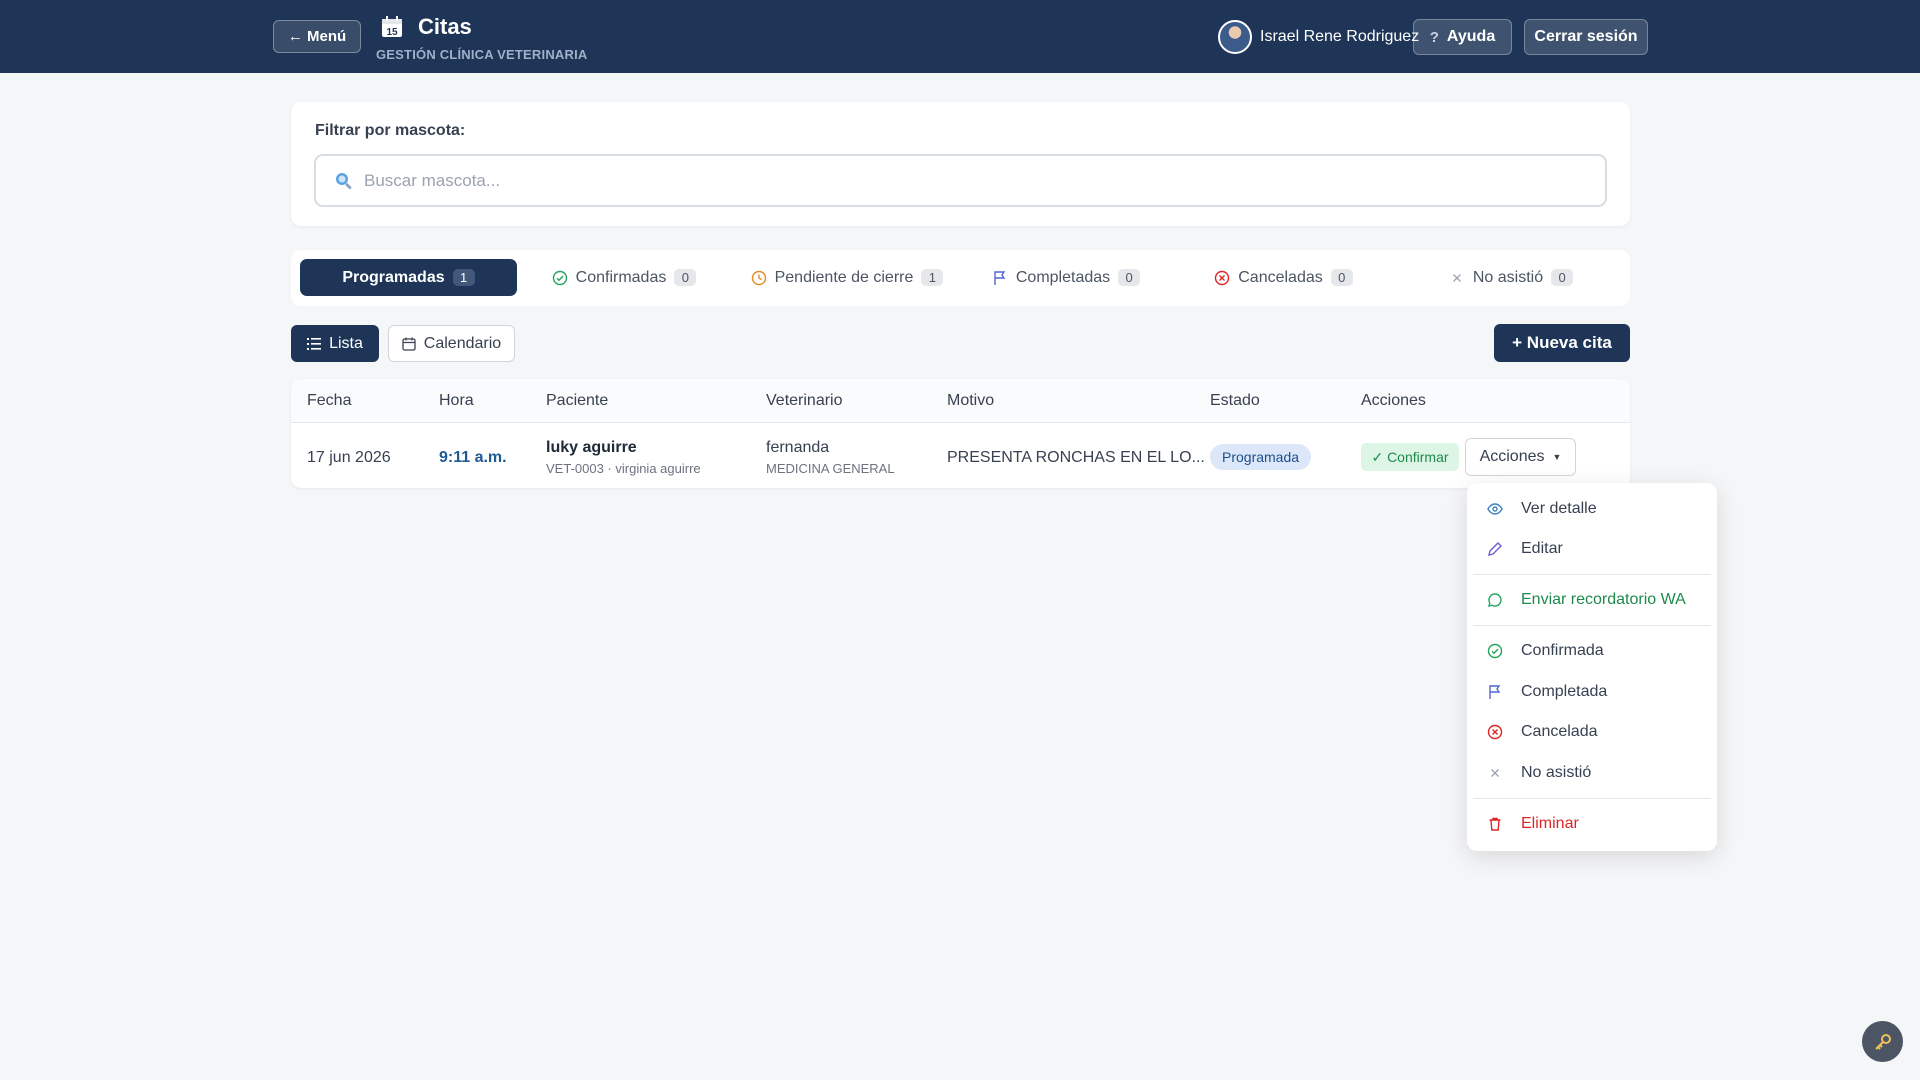 The image size is (1920, 1080). I want to click on page-subtitle: GESTIÓN CLÍNICA VETERINARIA, so click(482, 54).